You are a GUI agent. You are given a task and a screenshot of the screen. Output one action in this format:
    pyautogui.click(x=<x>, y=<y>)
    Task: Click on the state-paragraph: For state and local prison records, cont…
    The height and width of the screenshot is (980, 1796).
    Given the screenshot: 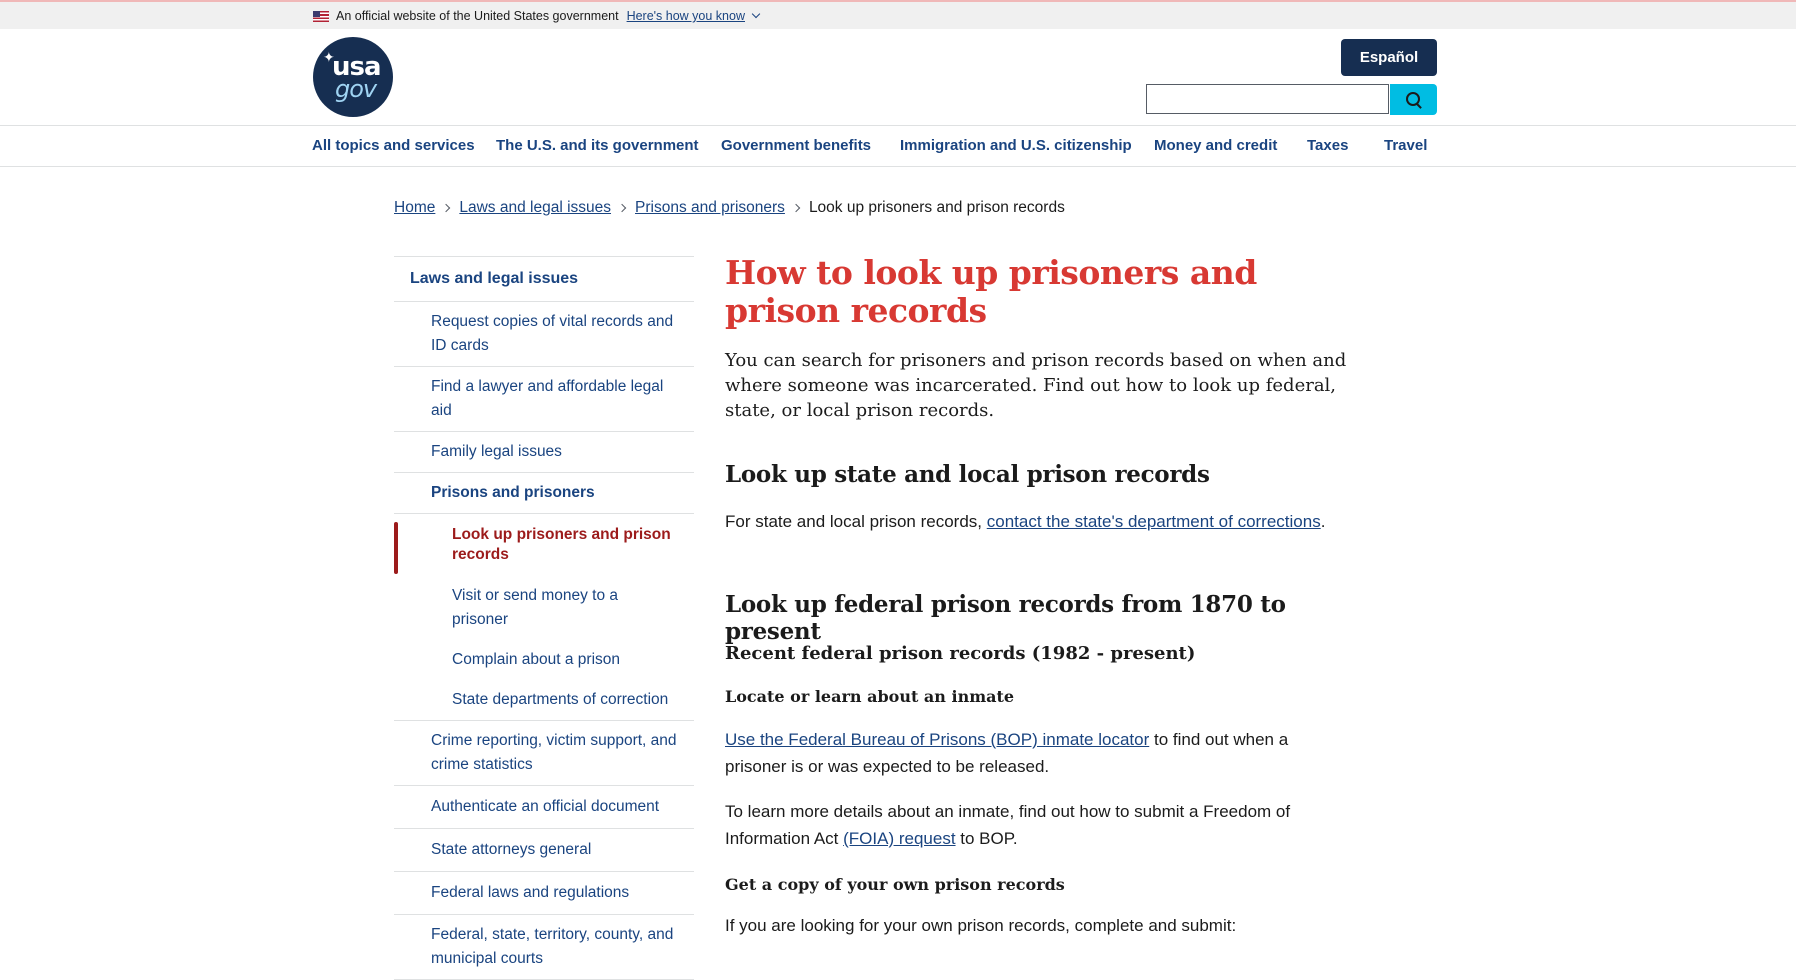 What is the action you would take?
    pyautogui.click(x=1025, y=521)
    